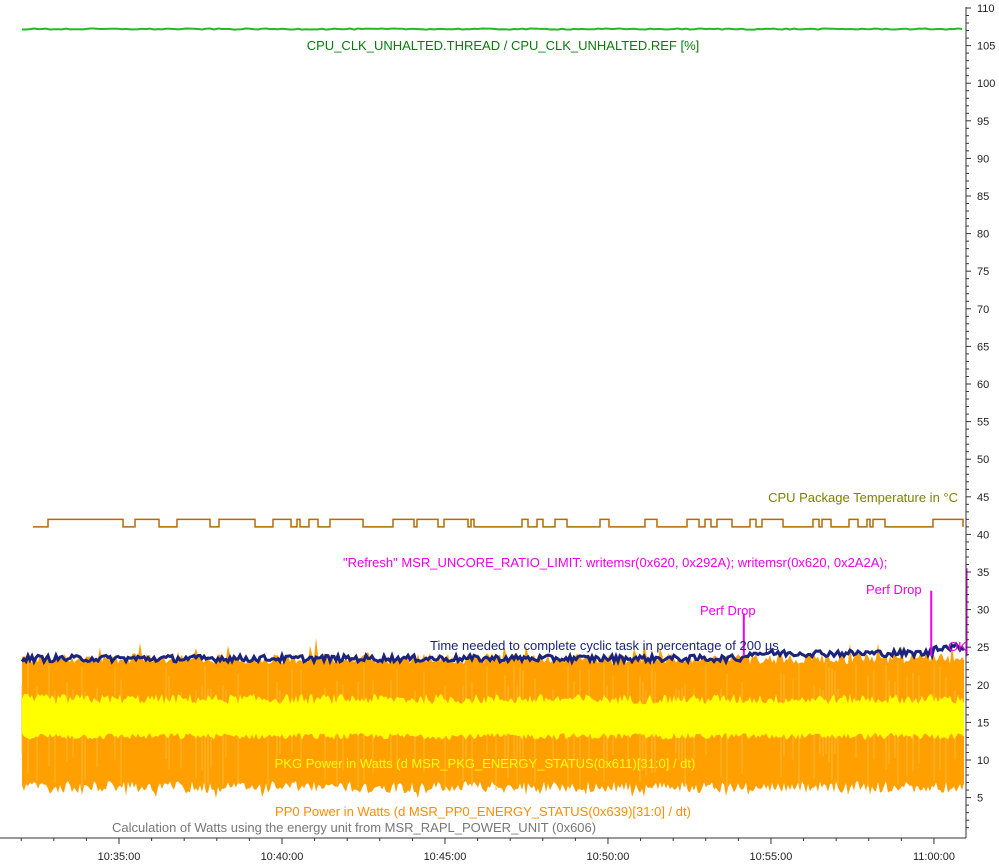 The image size is (999, 864). I want to click on annotation-ok: OK, so click(957, 646).